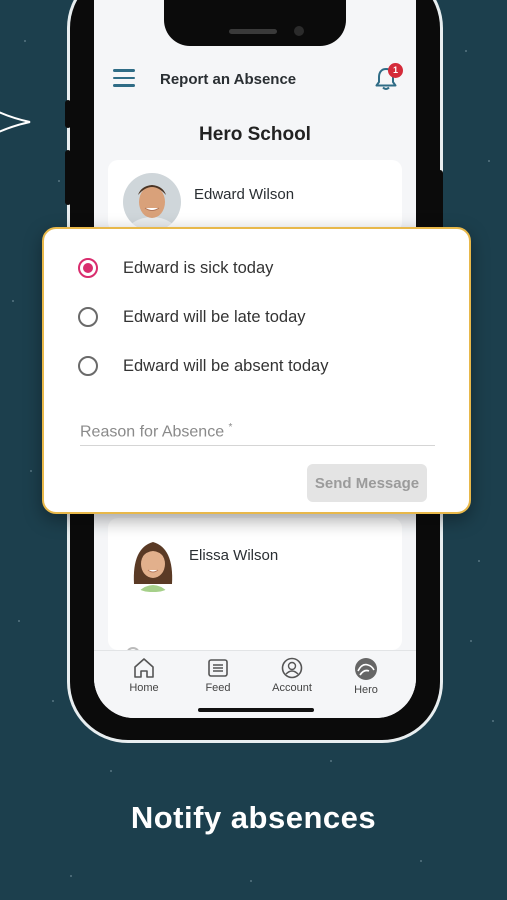 The width and height of the screenshot is (507, 900). I want to click on nav-label: Home, so click(144, 688).